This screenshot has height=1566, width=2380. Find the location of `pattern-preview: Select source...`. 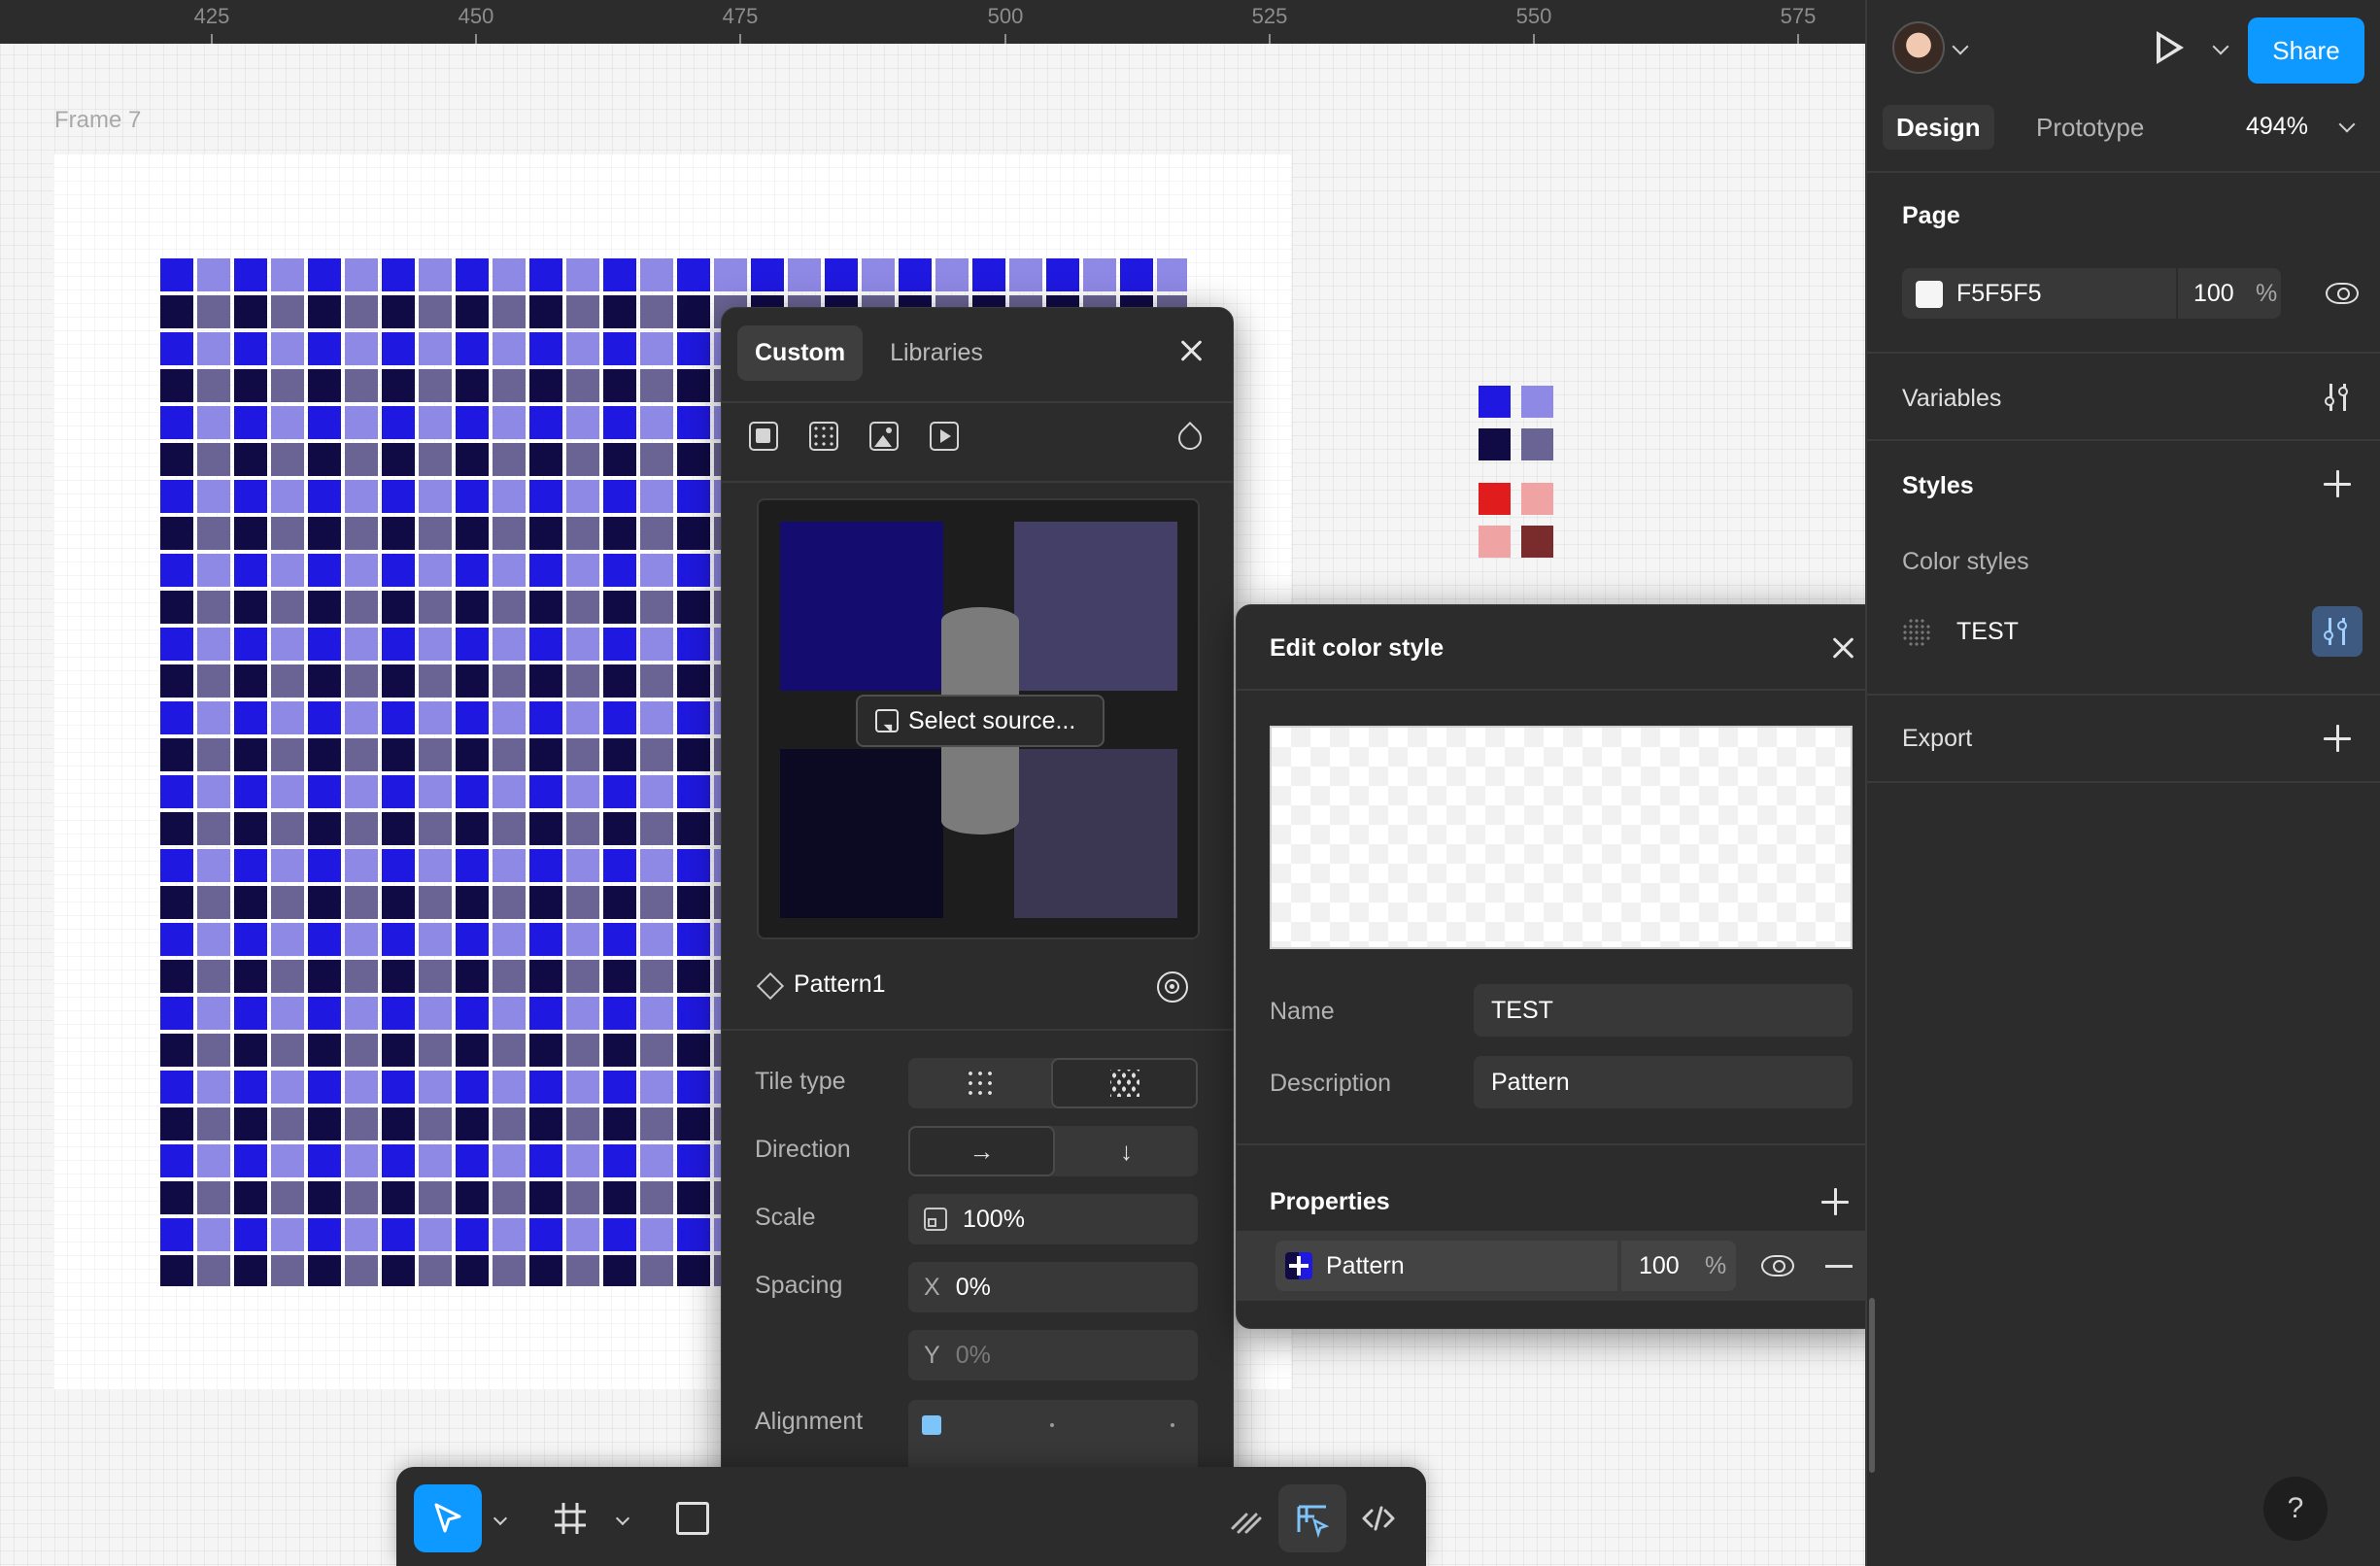

pattern-preview: Select source... is located at coordinates (978, 719).